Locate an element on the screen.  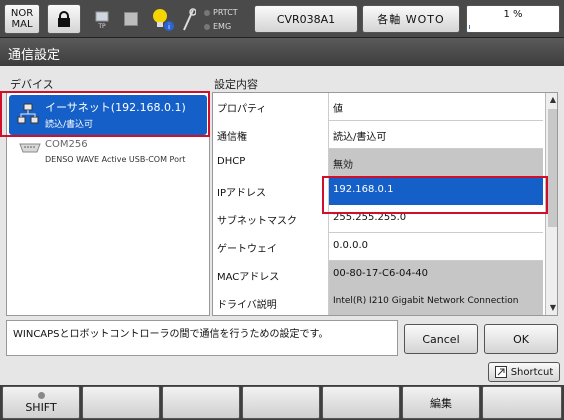
lock-icon is located at coordinates (64, 19).